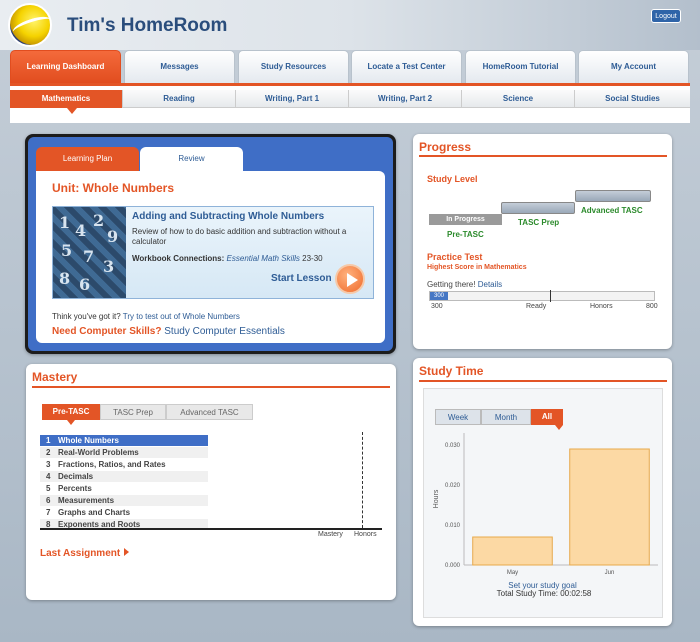  I want to click on practice-test-label: Practice Test, so click(455, 257).